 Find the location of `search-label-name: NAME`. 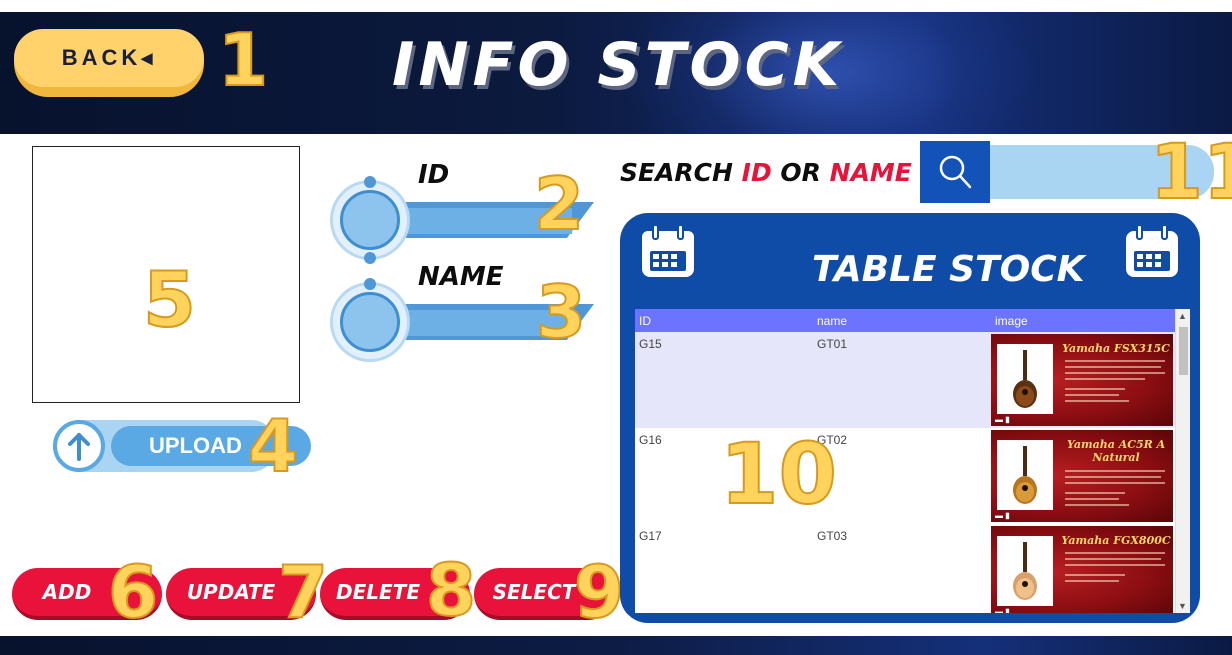

search-label-name: NAME is located at coordinates (870, 172).